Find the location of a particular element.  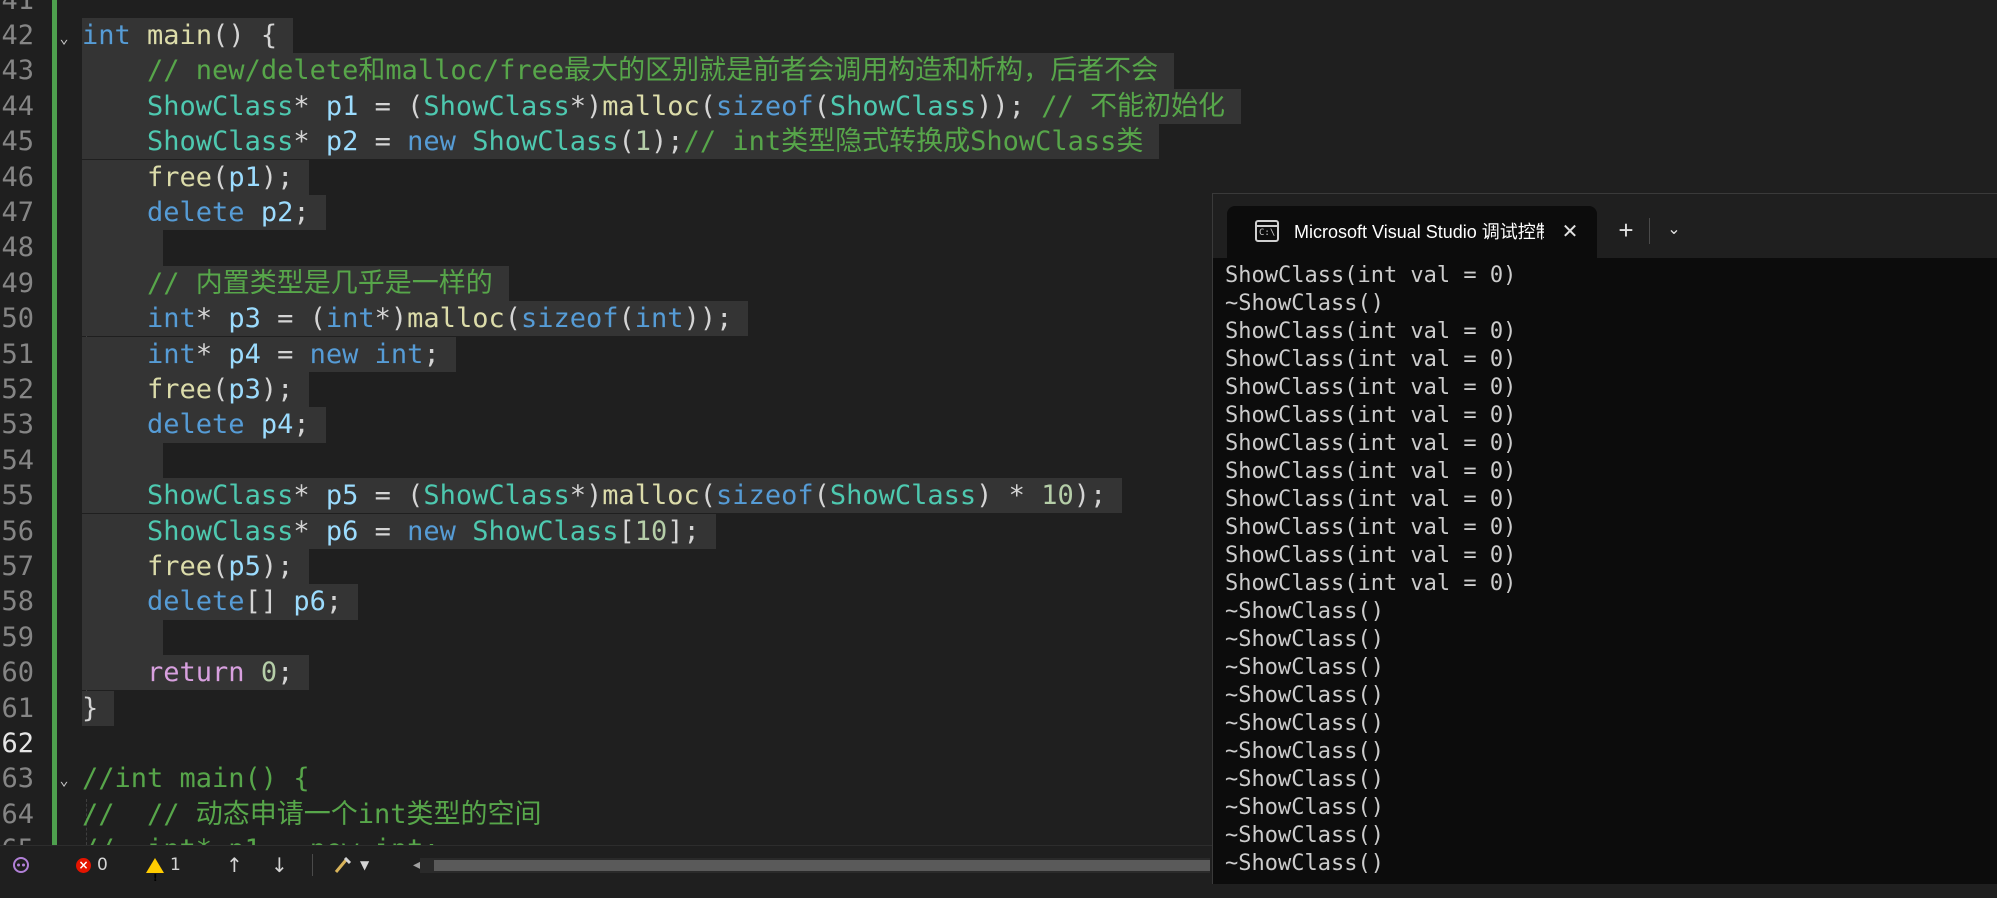

code-line: //int main() { is located at coordinates (204, 778).